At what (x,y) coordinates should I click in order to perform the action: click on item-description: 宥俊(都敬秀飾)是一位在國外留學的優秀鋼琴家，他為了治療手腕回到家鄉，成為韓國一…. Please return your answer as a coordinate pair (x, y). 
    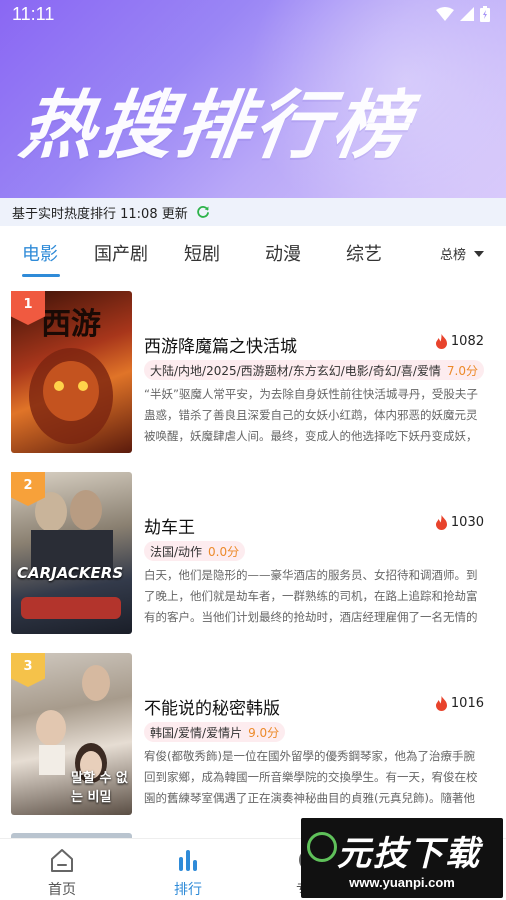
    Looking at the image, I should click on (311, 777).